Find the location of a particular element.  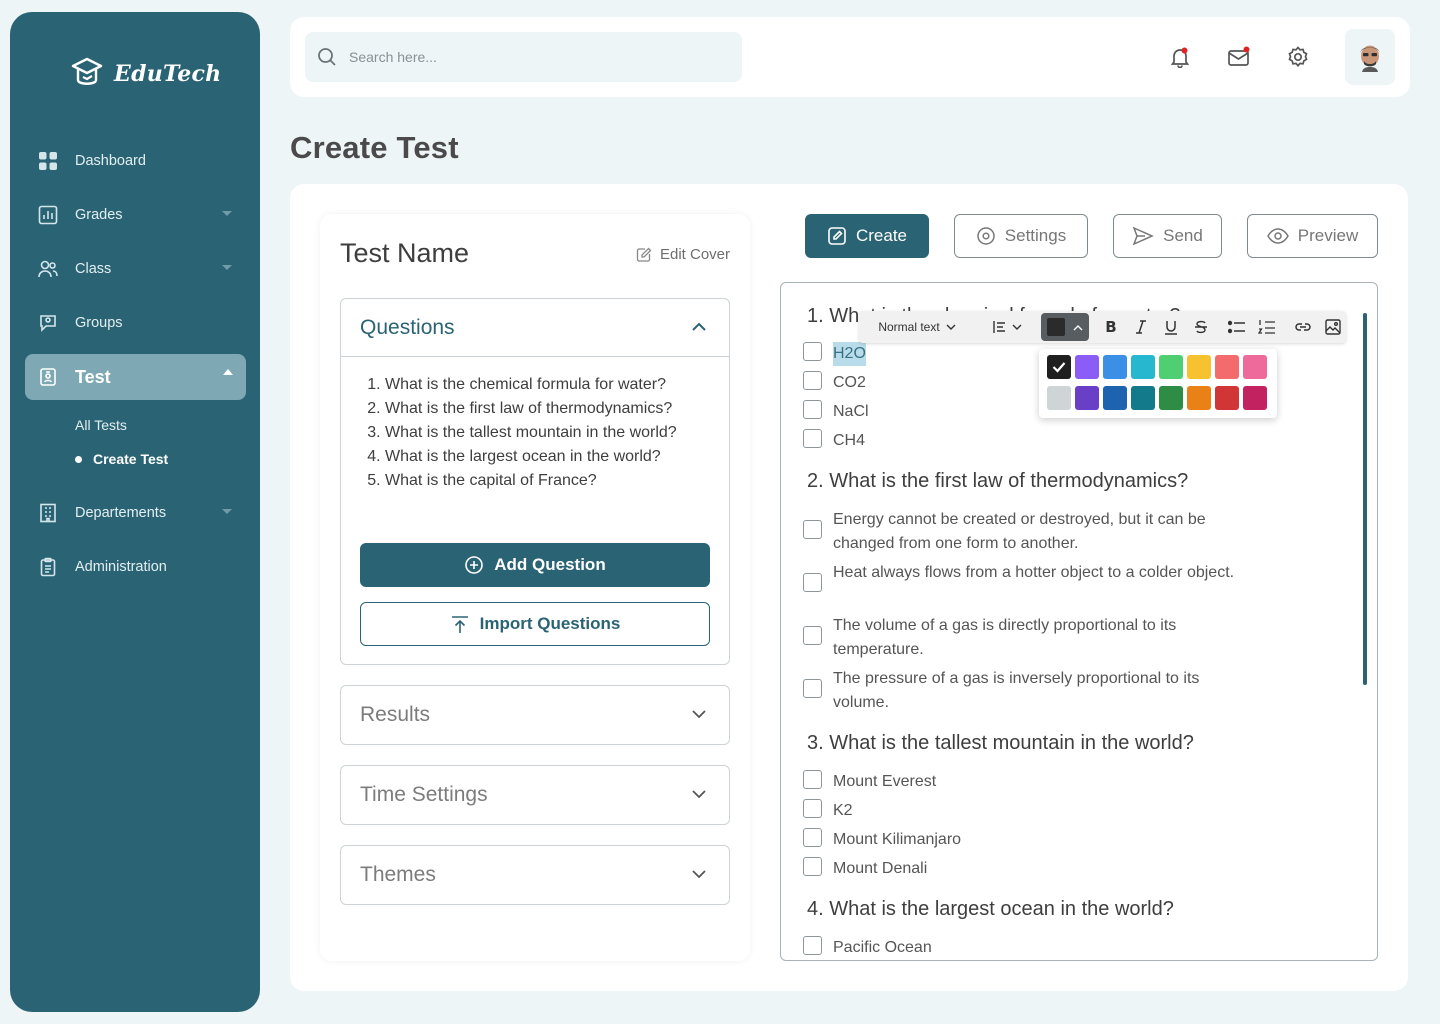

italic-button is located at coordinates (1141, 327).